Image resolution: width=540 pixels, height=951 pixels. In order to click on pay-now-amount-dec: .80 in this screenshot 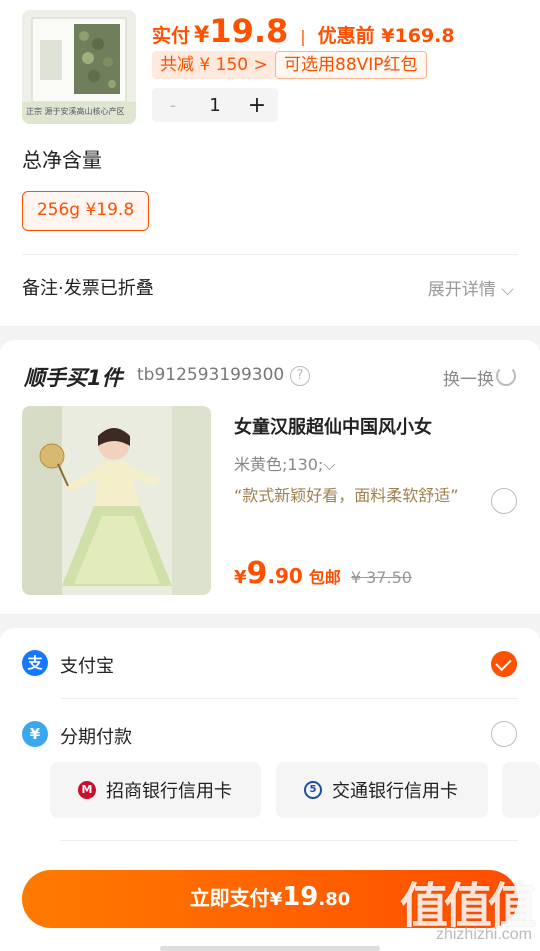, I will do `click(334, 899)`.